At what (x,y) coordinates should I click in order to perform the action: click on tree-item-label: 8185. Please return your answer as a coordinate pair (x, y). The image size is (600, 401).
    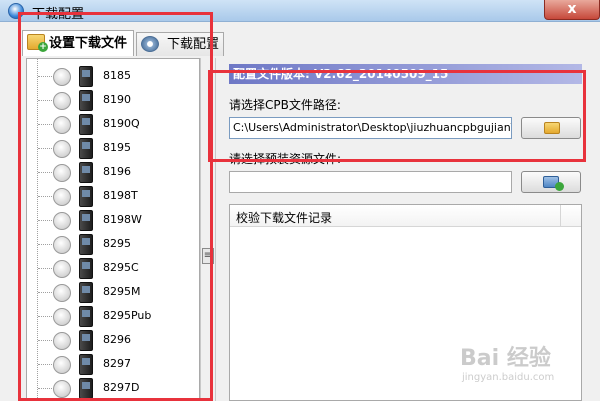
    Looking at the image, I should click on (117, 75).